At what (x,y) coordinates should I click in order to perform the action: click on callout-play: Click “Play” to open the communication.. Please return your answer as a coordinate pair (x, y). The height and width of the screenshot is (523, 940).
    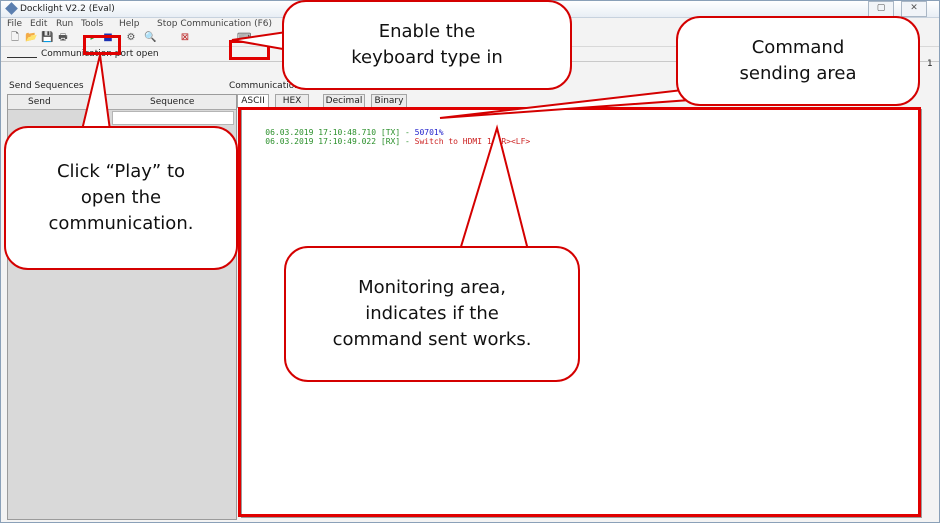
    Looking at the image, I should click on (121, 198).